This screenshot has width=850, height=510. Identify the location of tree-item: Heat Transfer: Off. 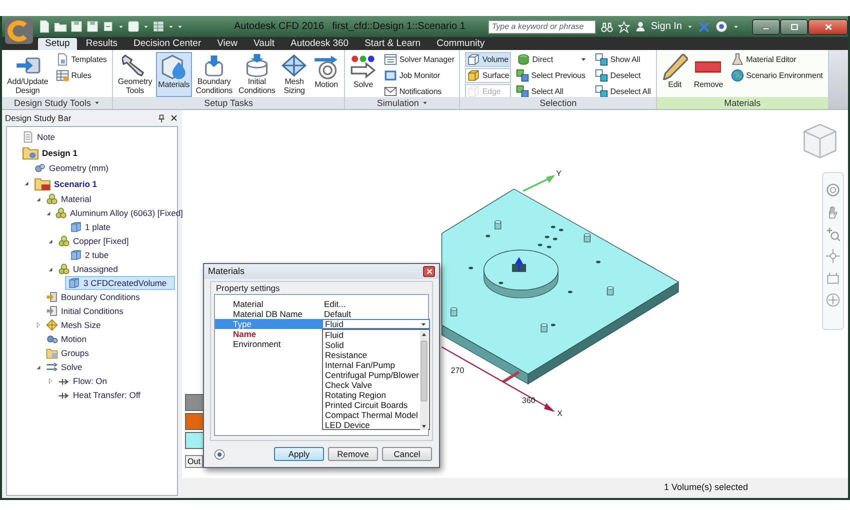
(99, 395).